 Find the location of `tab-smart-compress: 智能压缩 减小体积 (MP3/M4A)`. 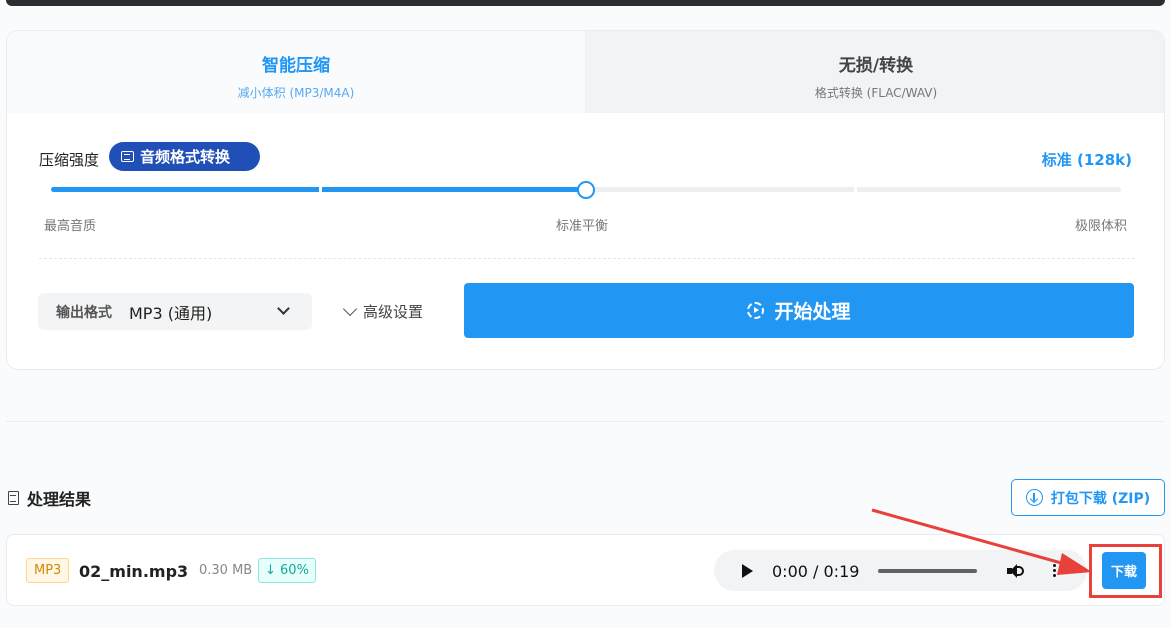

tab-smart-compress: 智能压缩 减小体积 (MP3/M4A) is located at coordinates (296, 72).